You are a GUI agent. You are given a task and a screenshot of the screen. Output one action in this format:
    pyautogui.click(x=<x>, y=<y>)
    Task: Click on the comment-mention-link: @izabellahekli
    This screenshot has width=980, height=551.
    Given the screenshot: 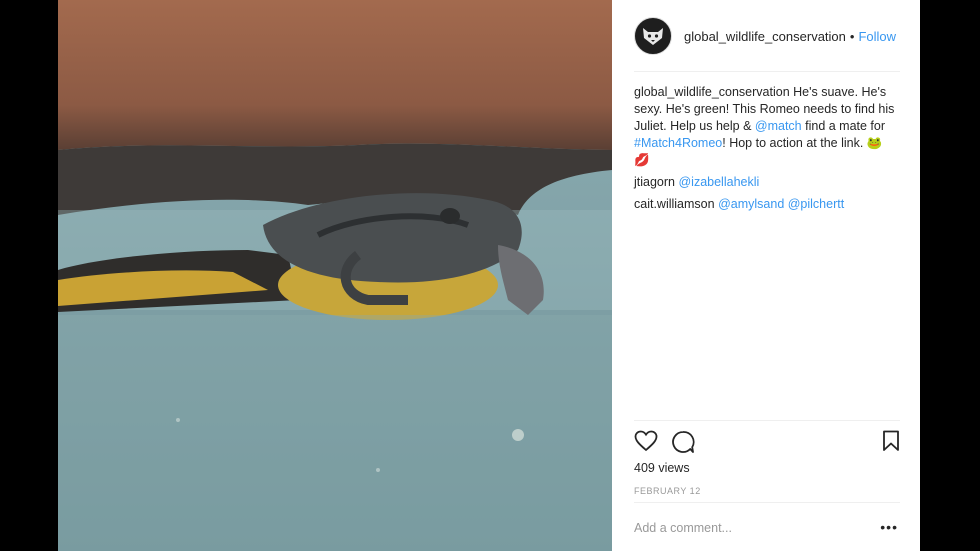 What is the action you would take?
    pyautogui.click(x=718, y=182)
    